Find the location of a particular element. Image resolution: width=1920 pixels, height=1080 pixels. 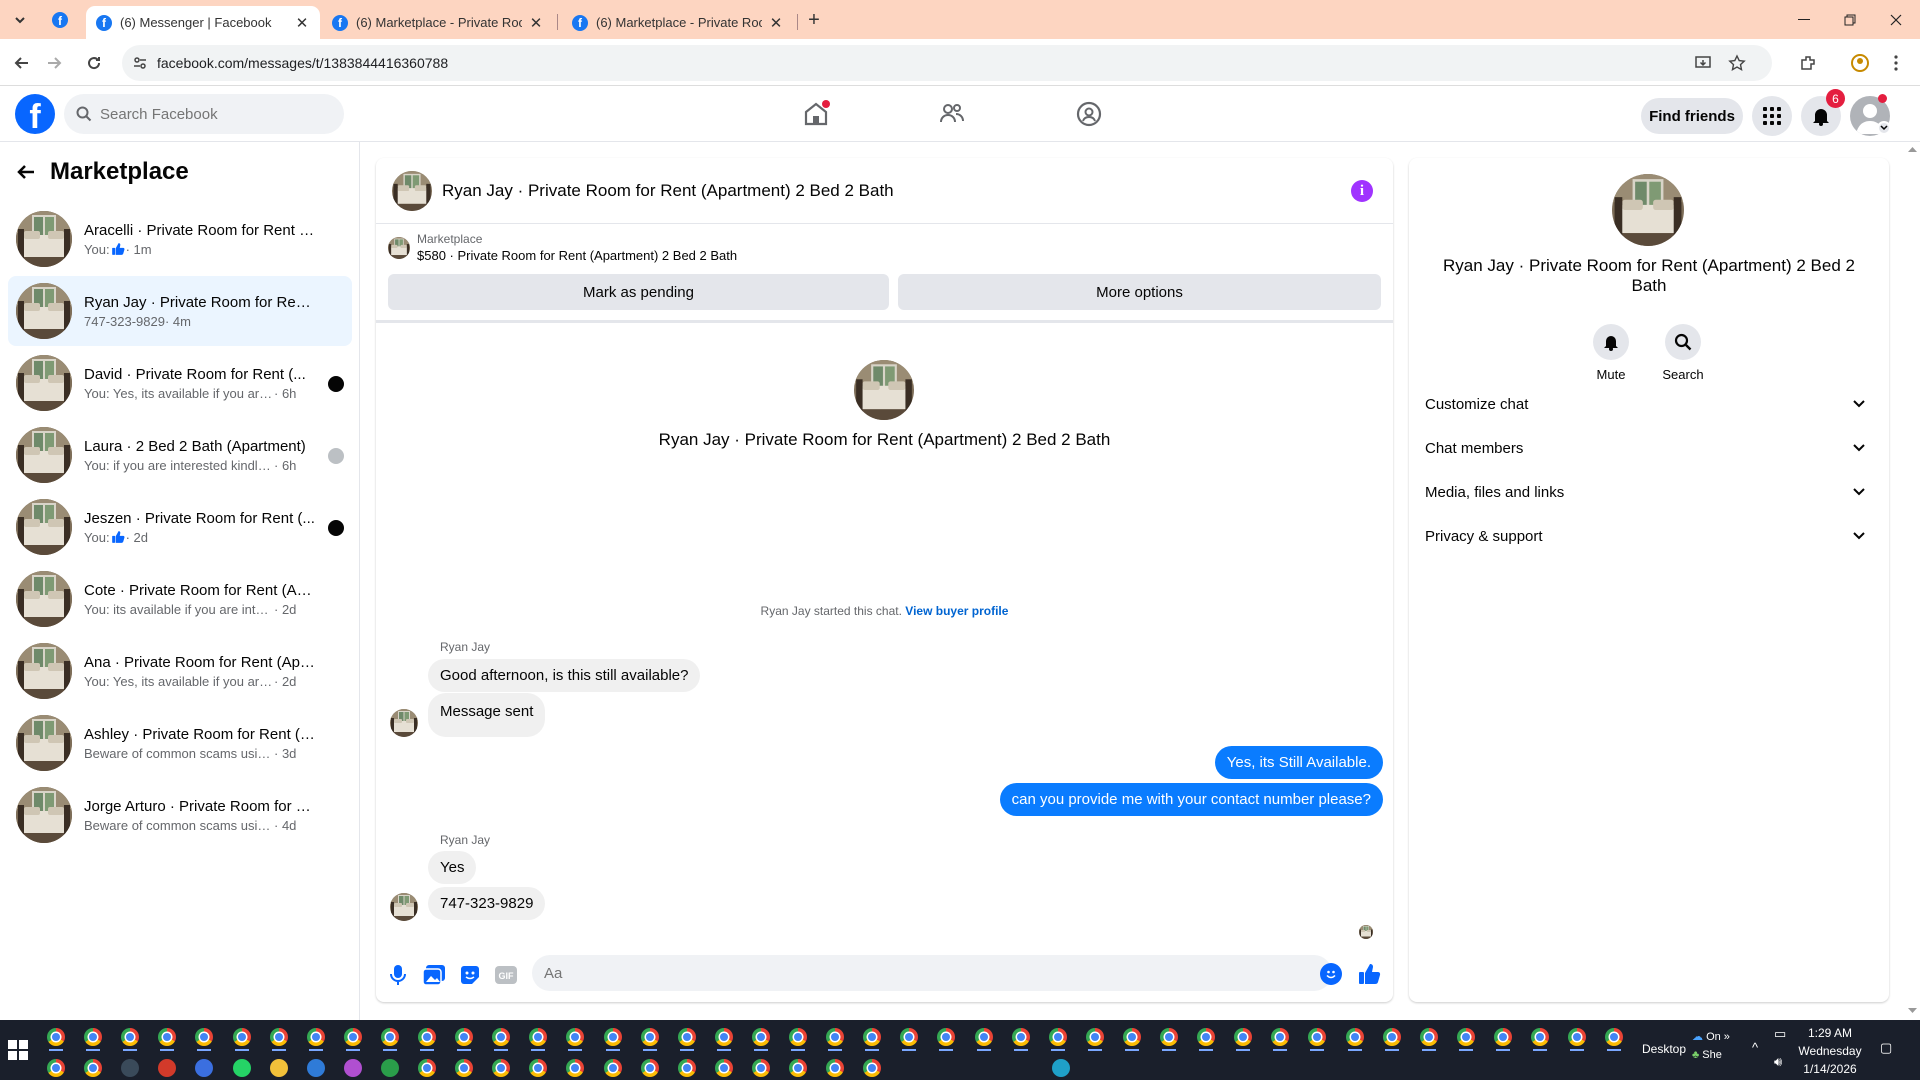

whatsapp-icon is located at coordinates (241, 1068).